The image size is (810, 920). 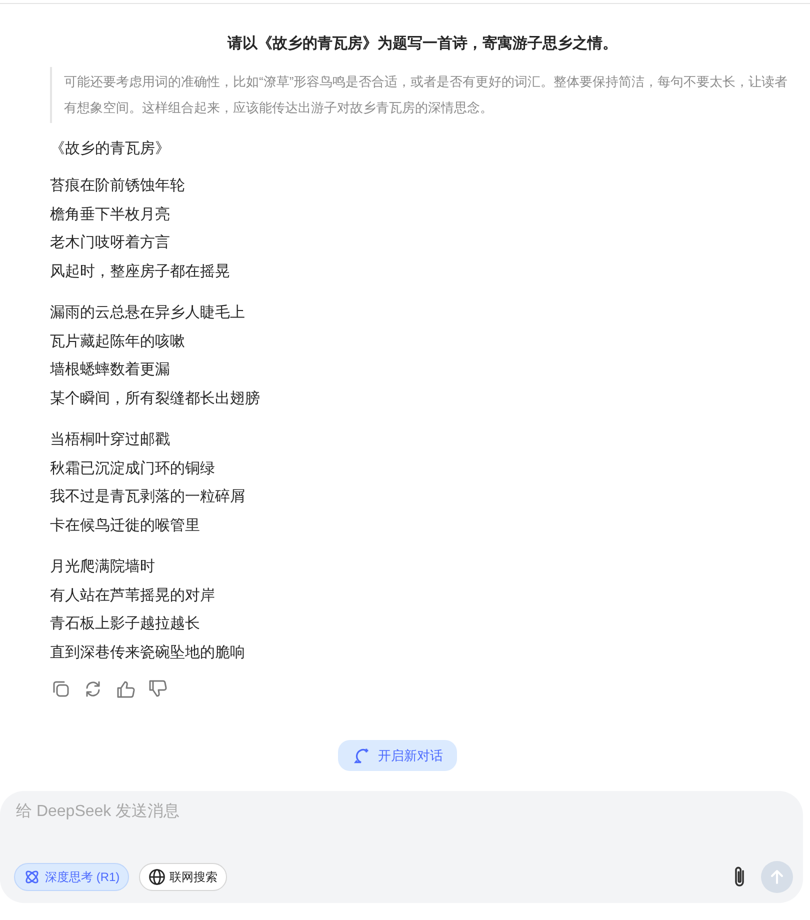 I want to click on poem-line: 瓦片藏起陈年的咳嗽, so click(x=117, y=342).